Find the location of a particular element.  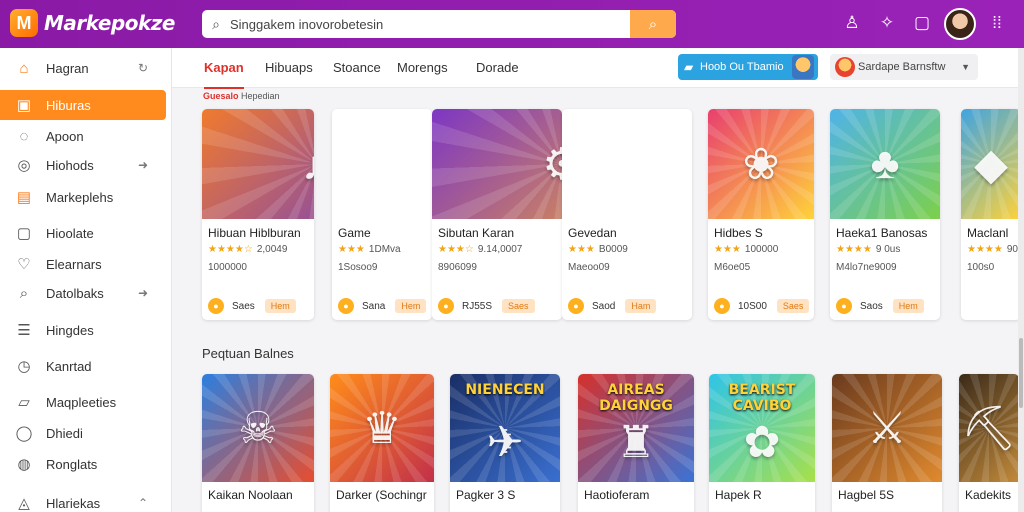

game-card: BEARIST CAVIBO✿ Hapek R is located at coordinates (762, 443).